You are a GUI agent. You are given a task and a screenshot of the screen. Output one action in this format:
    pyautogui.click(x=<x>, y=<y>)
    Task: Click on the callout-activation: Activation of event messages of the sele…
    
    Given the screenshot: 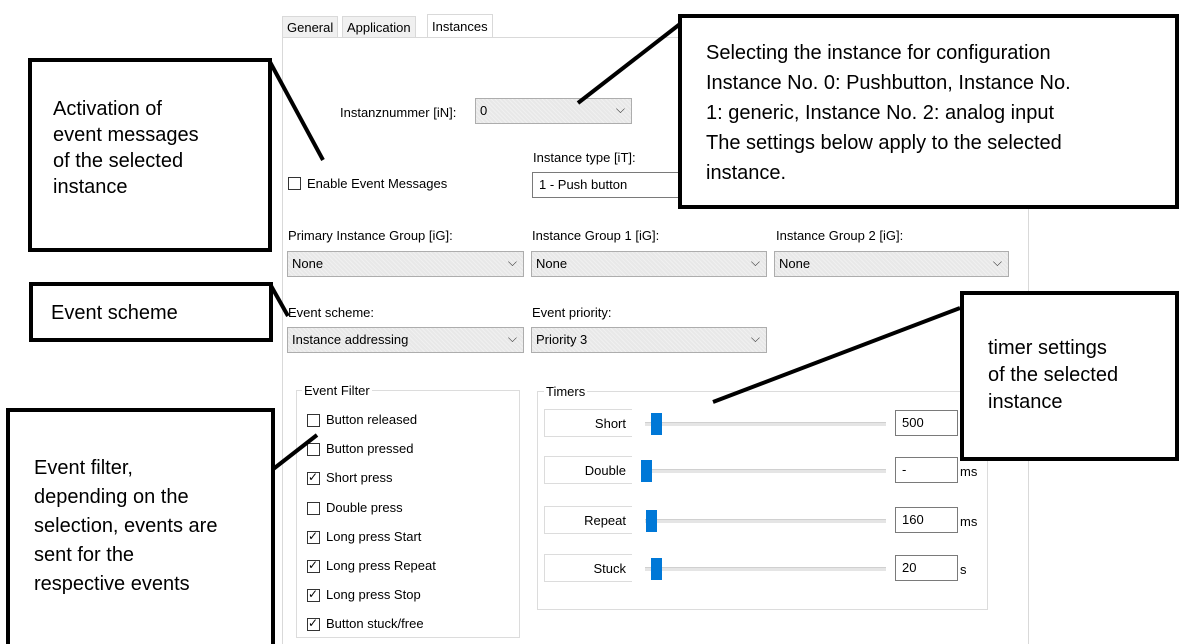 What is the action you would take?
    pyautogui.click(x=150, y=155)
    